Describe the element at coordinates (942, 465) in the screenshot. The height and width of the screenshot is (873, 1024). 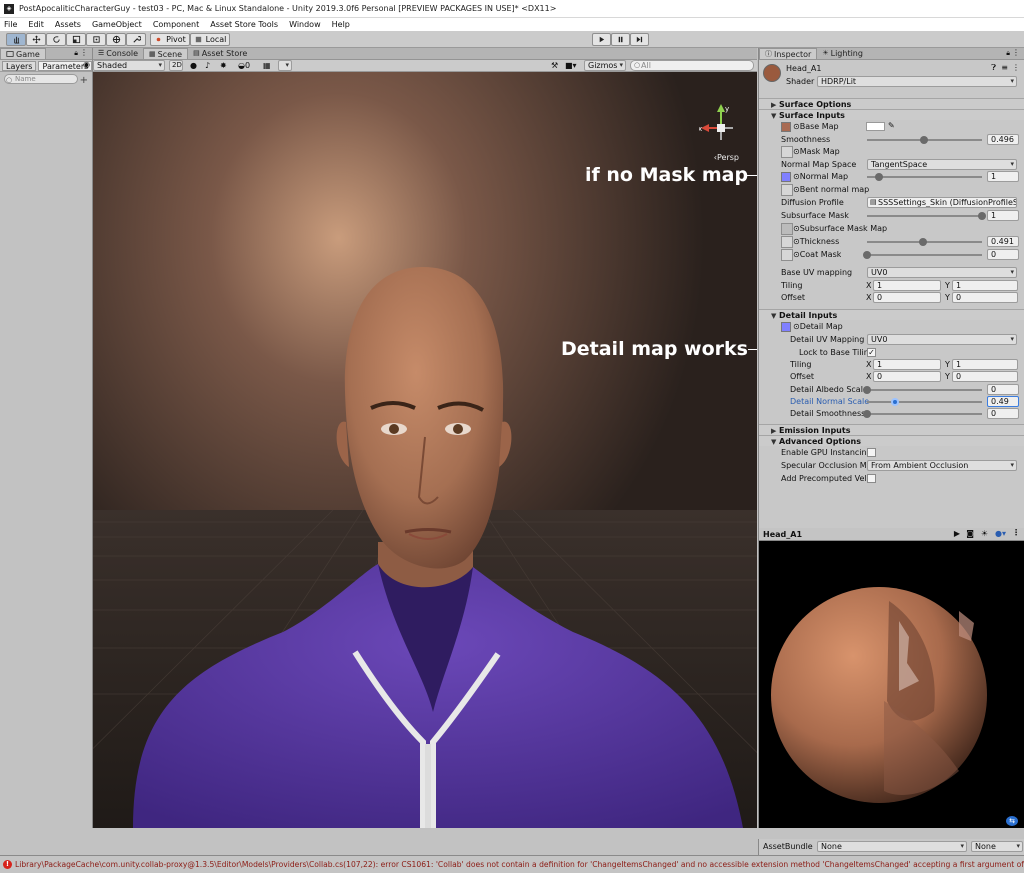
I see `specular-occlusion-mode-dropdown: From Ambient Occlusion` at that location.